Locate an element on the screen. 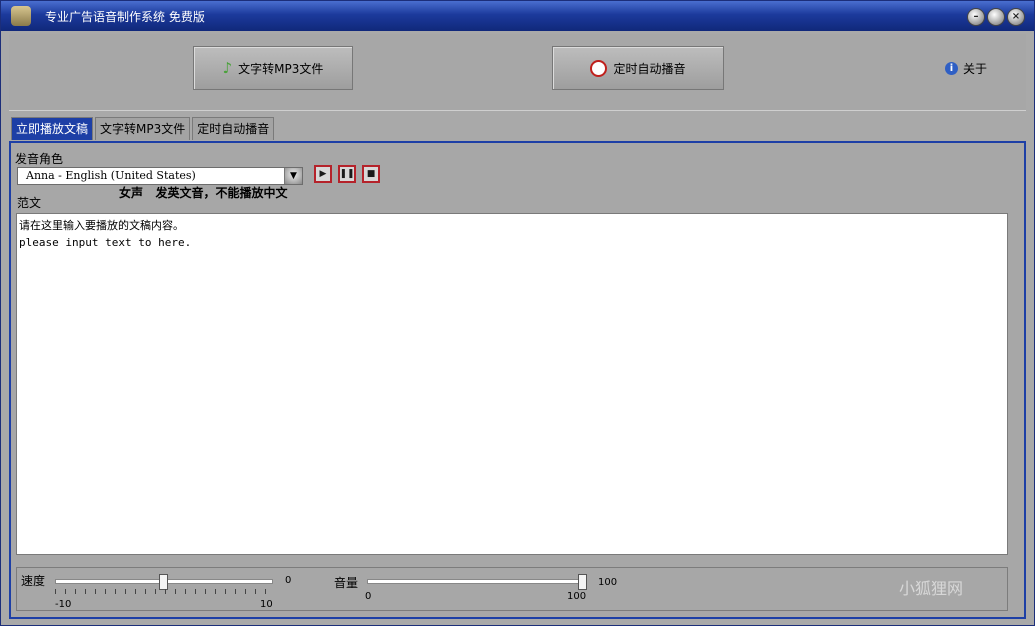 The width and height of the screenshot is (1035, 626). volume-value: 100 is located at coordinates (608, 582).